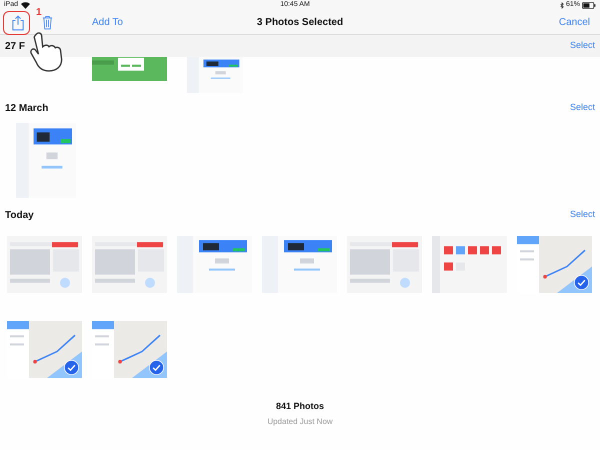 This screenshot has height=450, width=600. Describe the element at coordinates (26, 109) in the screenshot. I see `section-title: 12 March` at that location.